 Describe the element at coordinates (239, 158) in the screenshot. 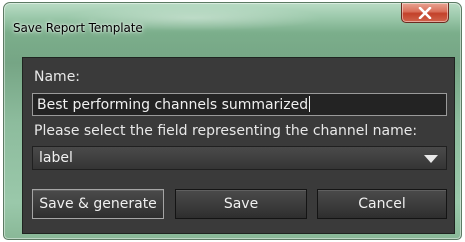

I see `channel-field-select: label` at that location.